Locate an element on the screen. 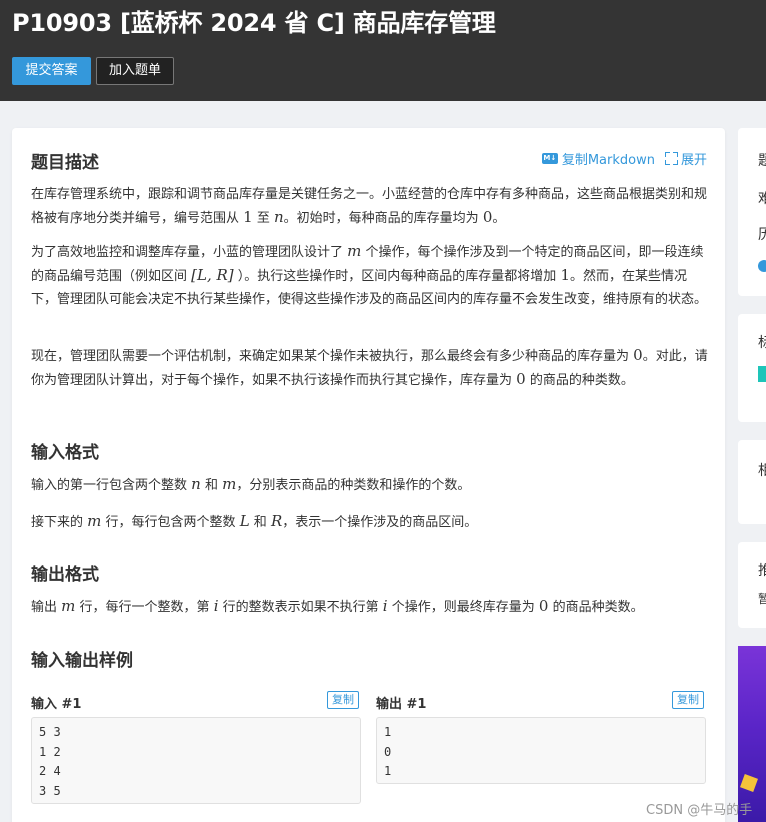  banner-decoration is located at coordinates (749, 783).